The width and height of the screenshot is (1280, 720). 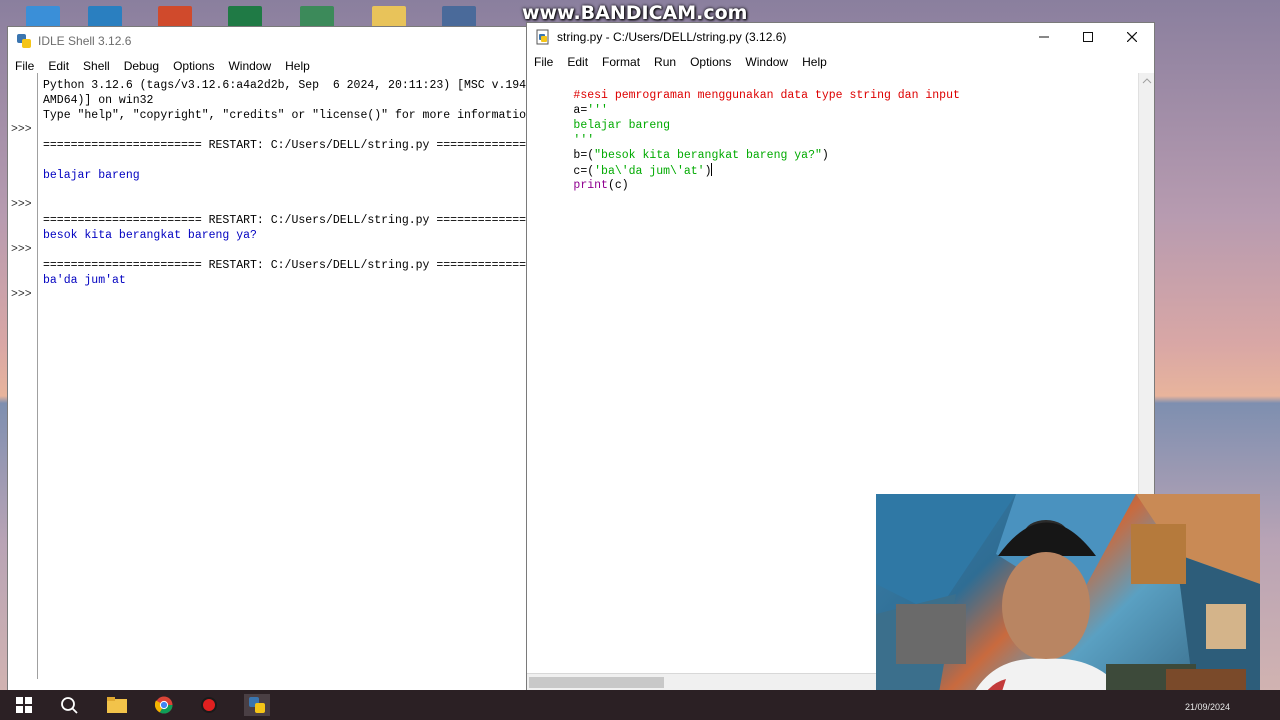 I want to click on minimize-button, so click(x=1044, y=37).